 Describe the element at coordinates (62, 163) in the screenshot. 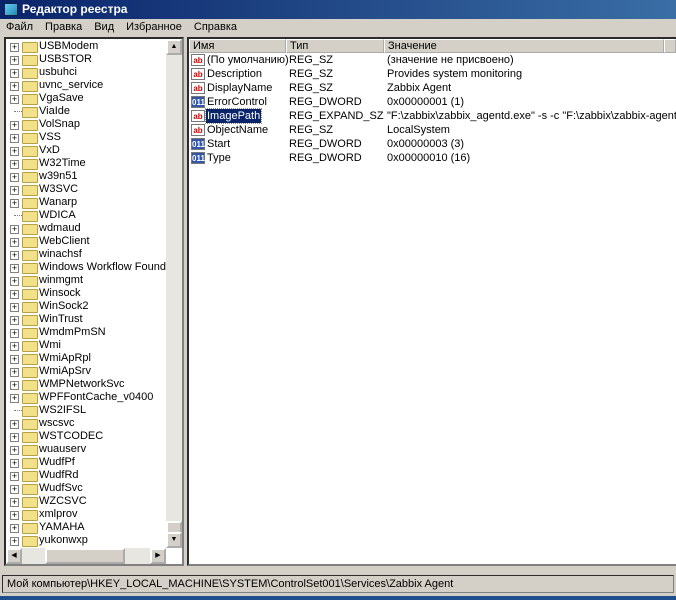

I see `tree-item-label: W32Time` at that location.